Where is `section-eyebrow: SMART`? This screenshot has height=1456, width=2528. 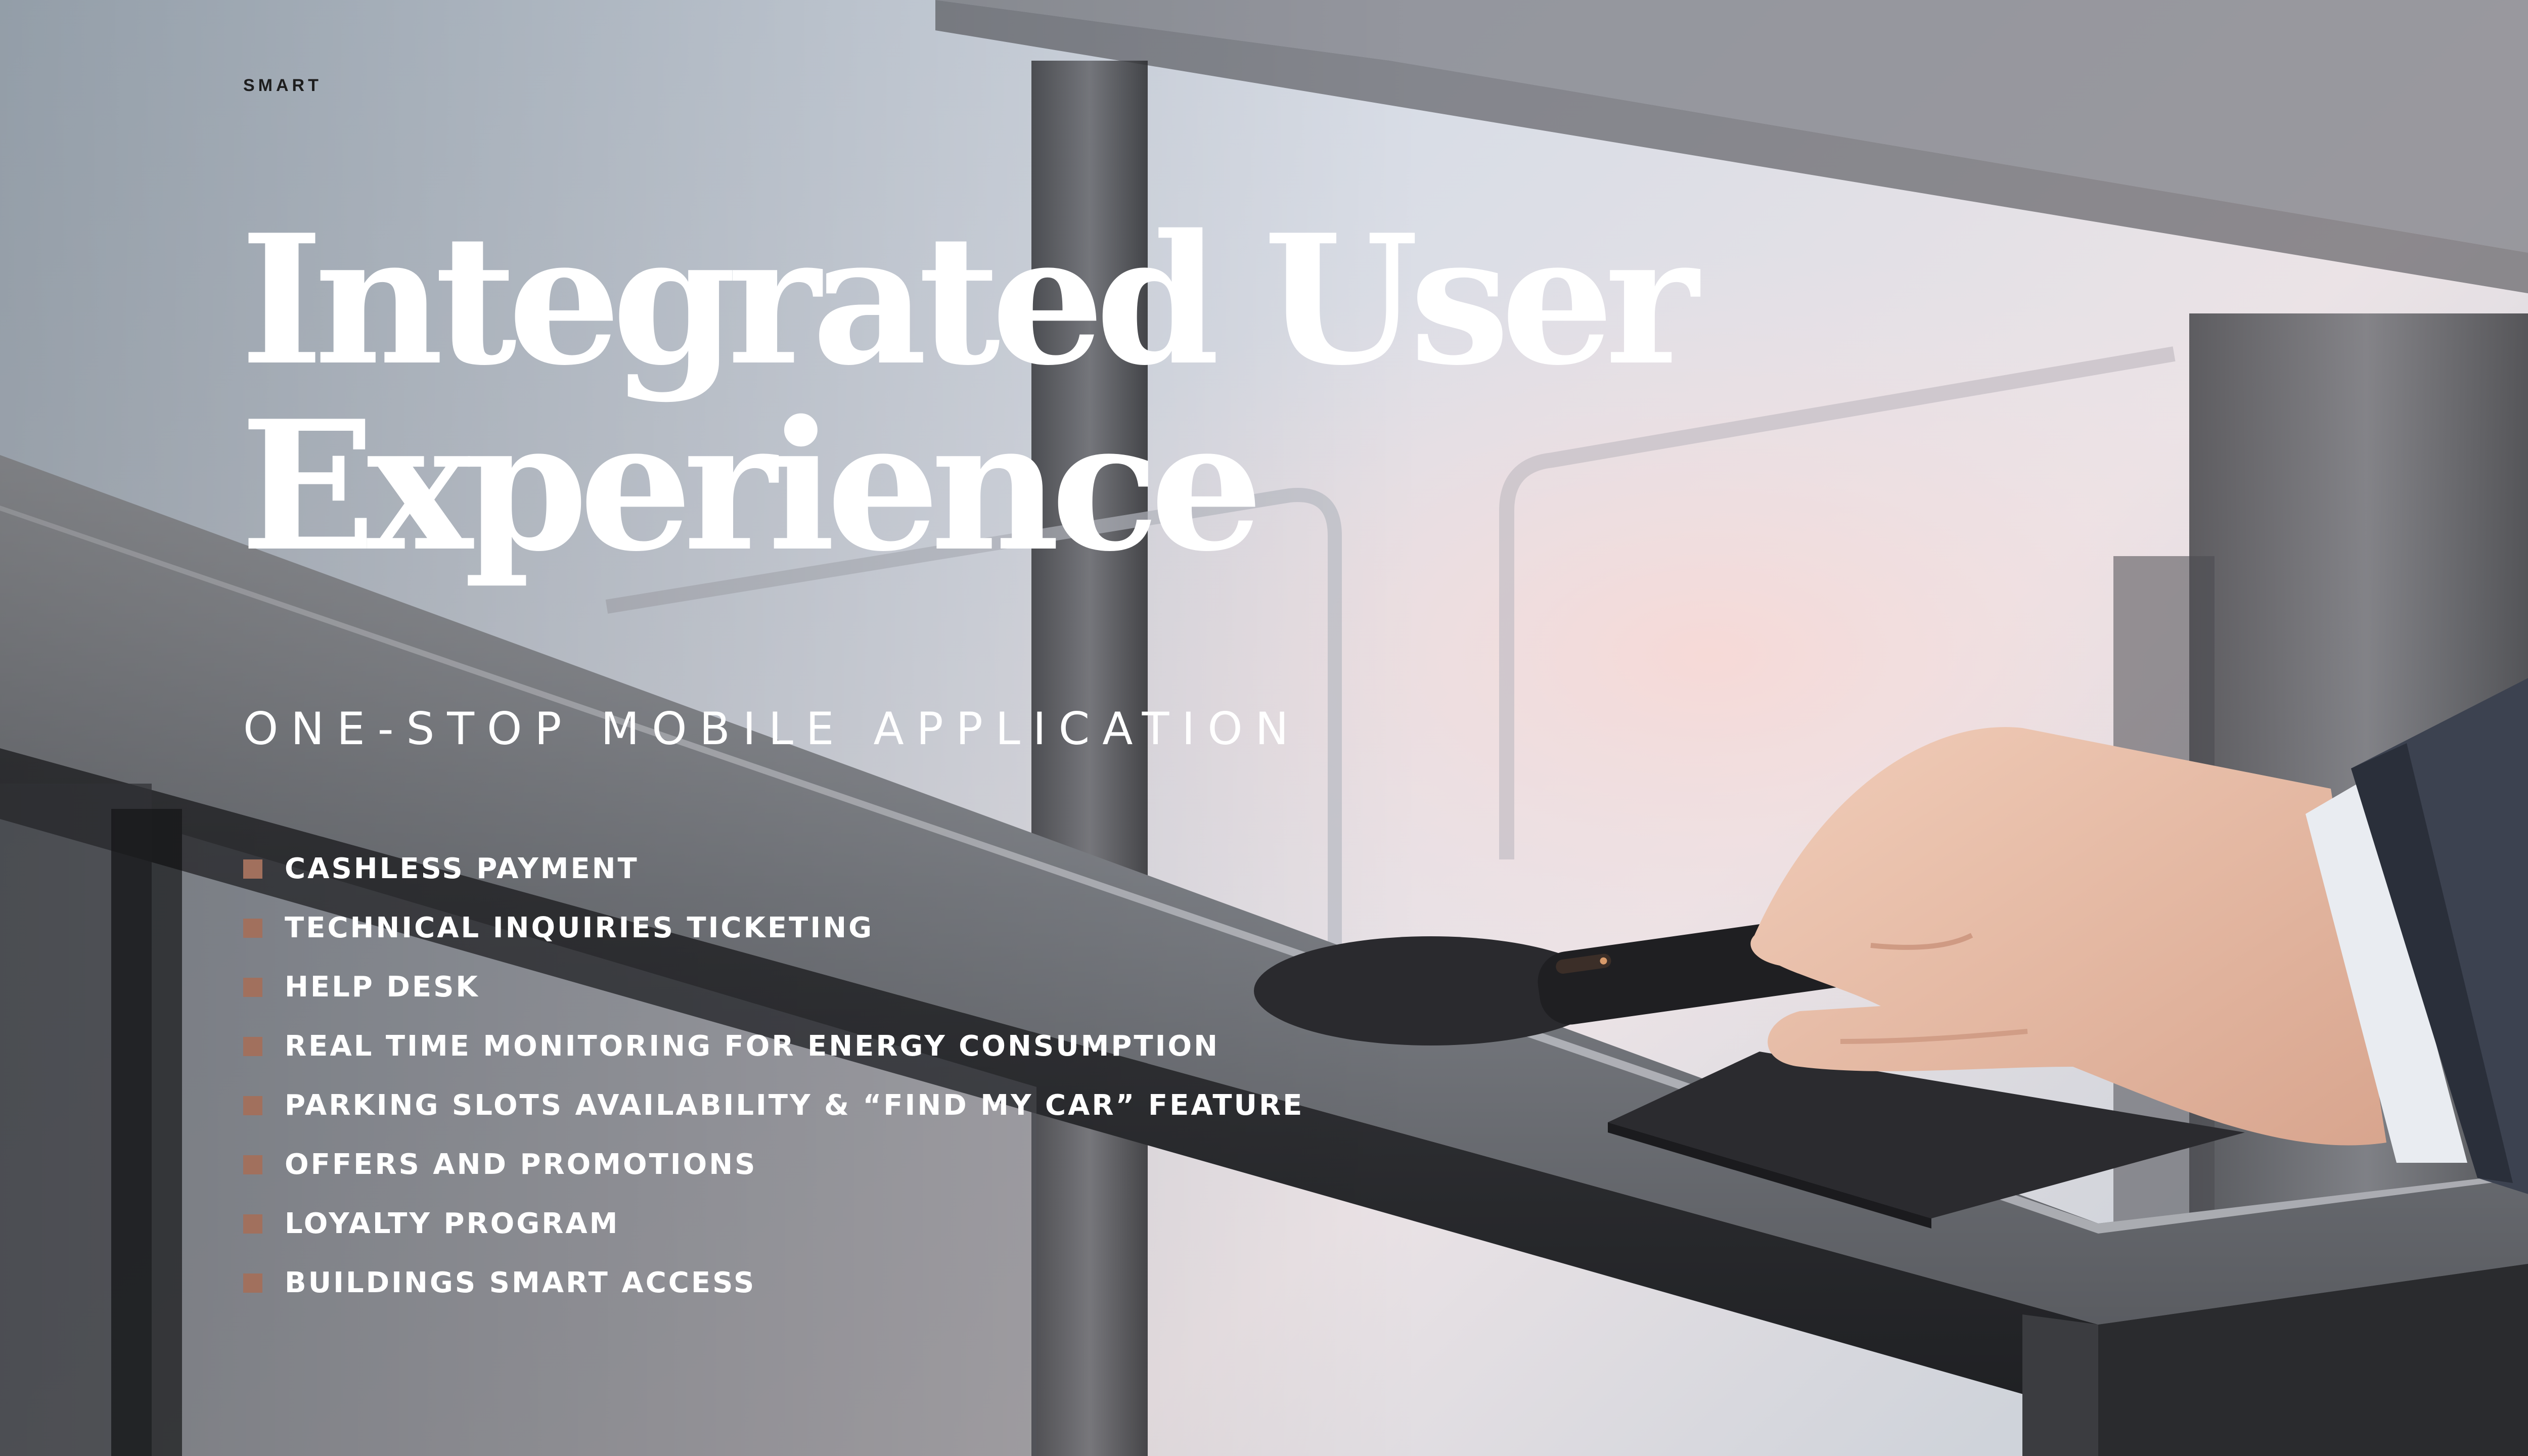
section-eyebrow: SMART is located at coordinates (283, 85).